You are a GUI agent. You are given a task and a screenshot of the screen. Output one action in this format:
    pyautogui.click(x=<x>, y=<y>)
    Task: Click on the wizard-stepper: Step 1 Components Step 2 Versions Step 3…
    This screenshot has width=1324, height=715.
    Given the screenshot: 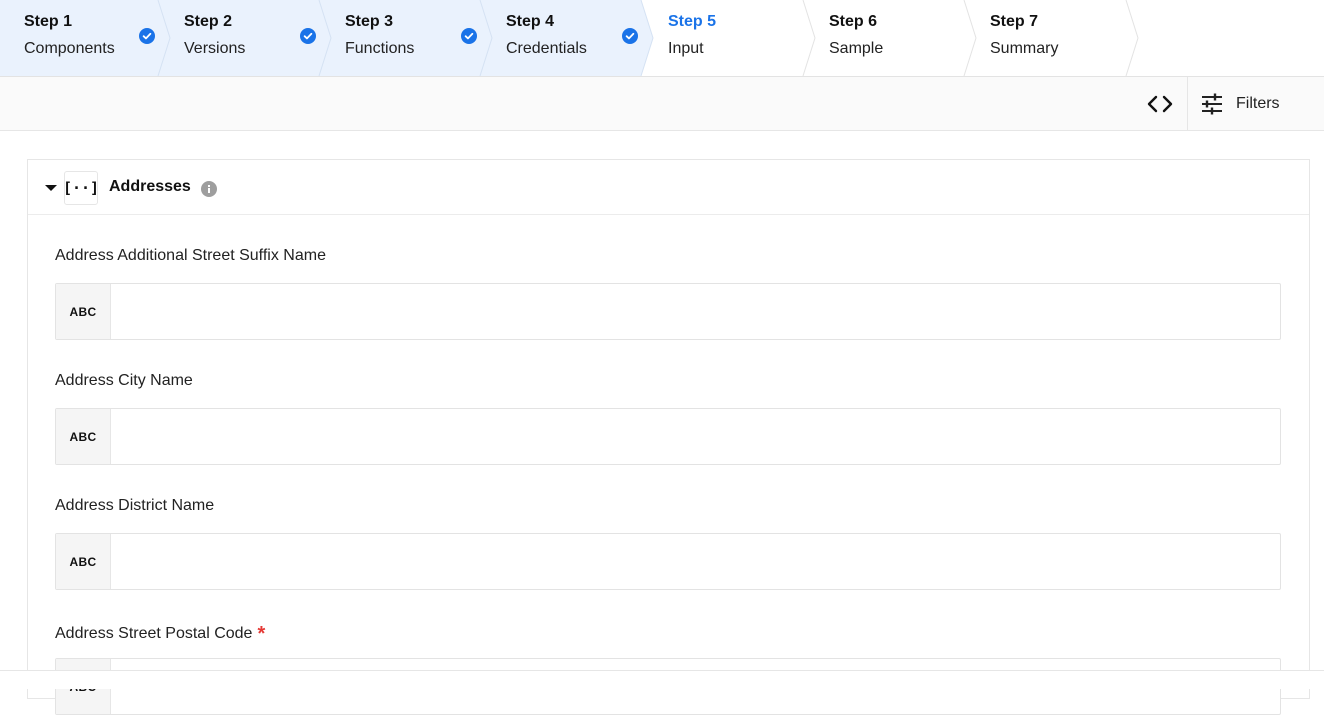 What is the action you would take?
    pyautogui.click(x=662, y=38)
    